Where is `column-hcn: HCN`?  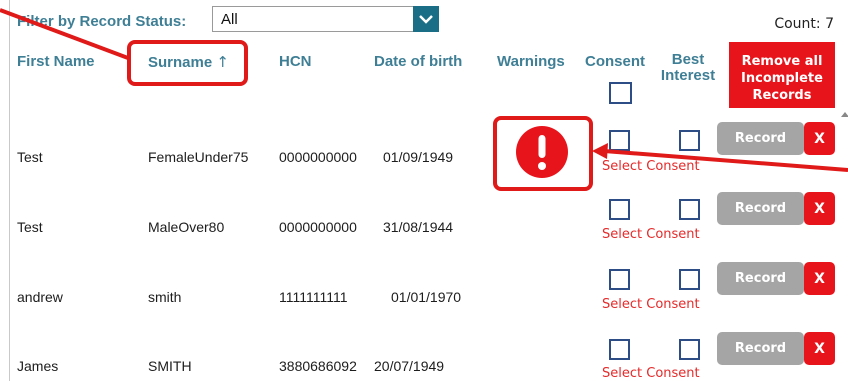
column-hcn: HCN is located at coordinates (295, 61).